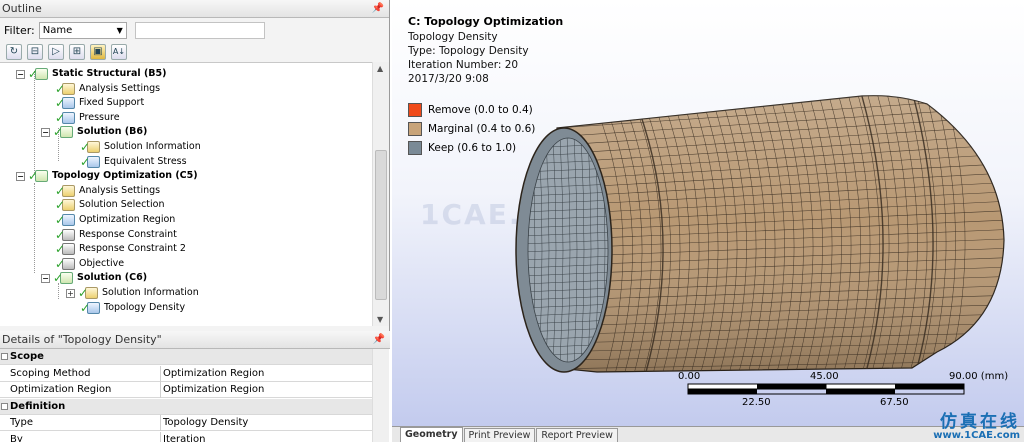 The height and width of the screenshot is (442, 1024). Describe the element at coordinates (468, 51) in the screenshot. I see `result-type: Type: Topology Density` at that location.